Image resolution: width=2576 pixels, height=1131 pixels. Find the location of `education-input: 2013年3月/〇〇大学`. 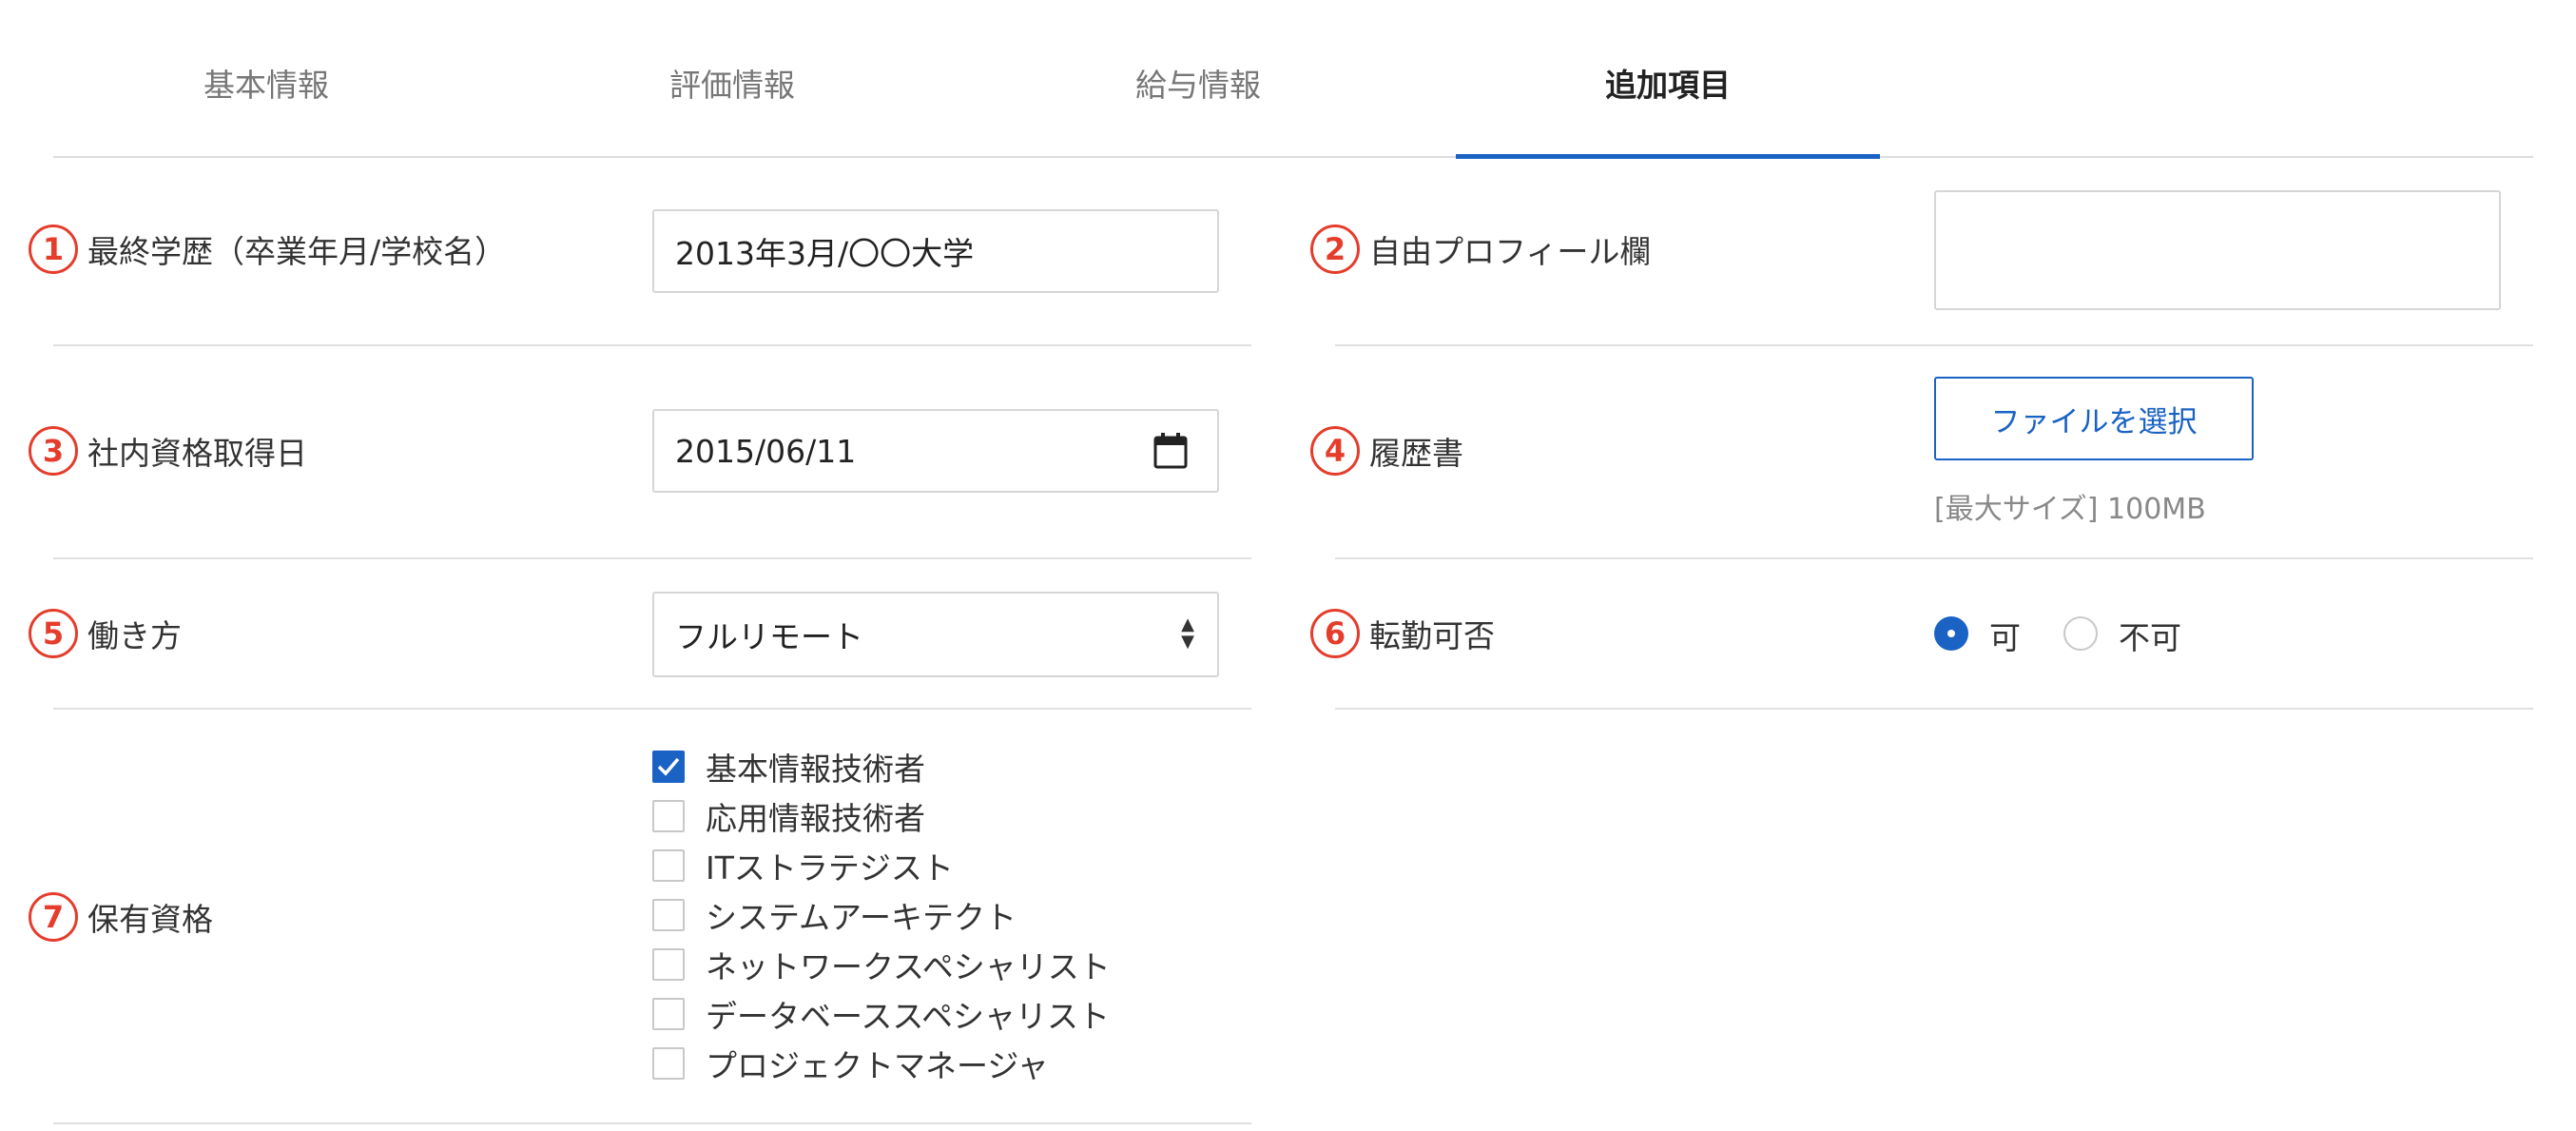

education-input: 2013年3月/〇〇大学 is located at coordinates (935, 251).